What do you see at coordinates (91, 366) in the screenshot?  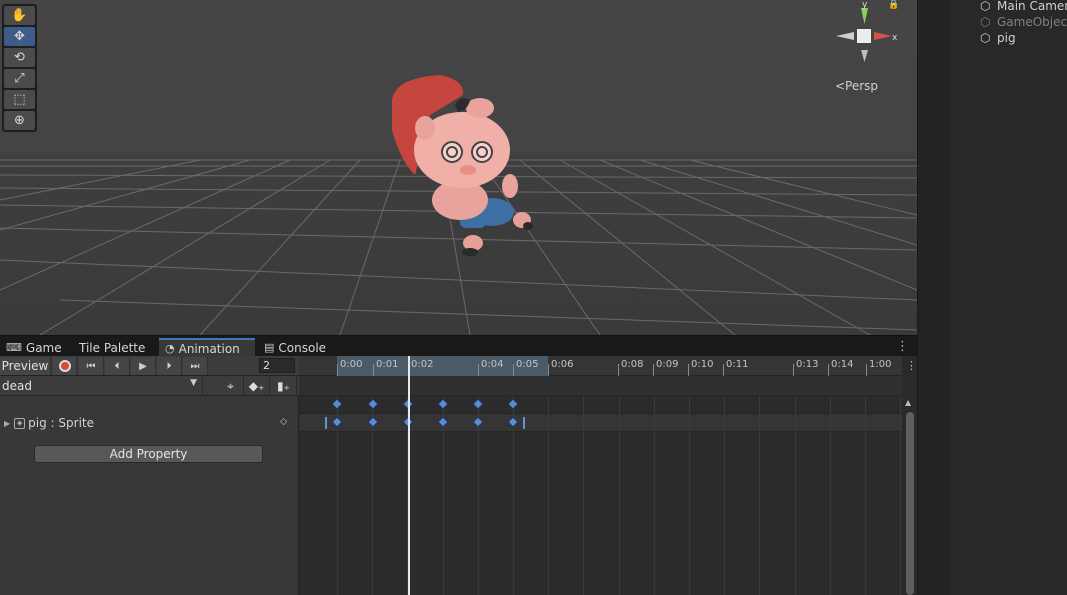 I see `first-keyframe-button: ⏮` at bounding box center [91, 366].